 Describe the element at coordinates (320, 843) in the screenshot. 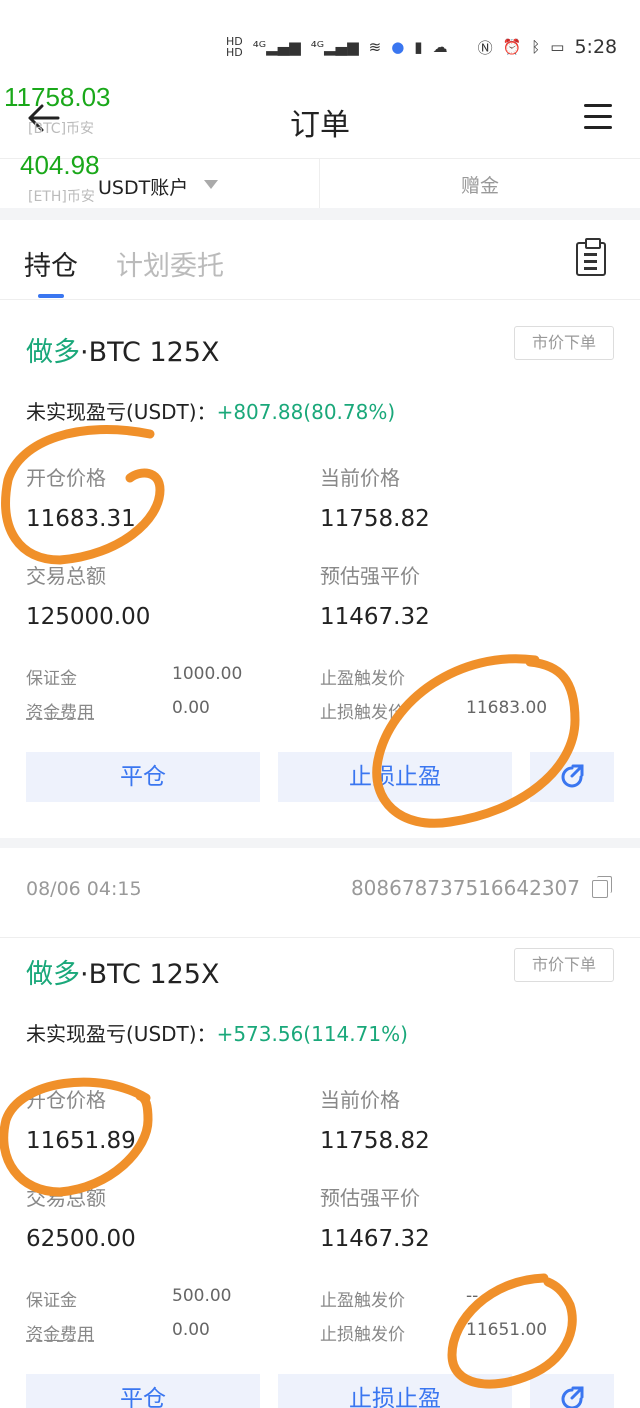

I see `card-divider` at that location.